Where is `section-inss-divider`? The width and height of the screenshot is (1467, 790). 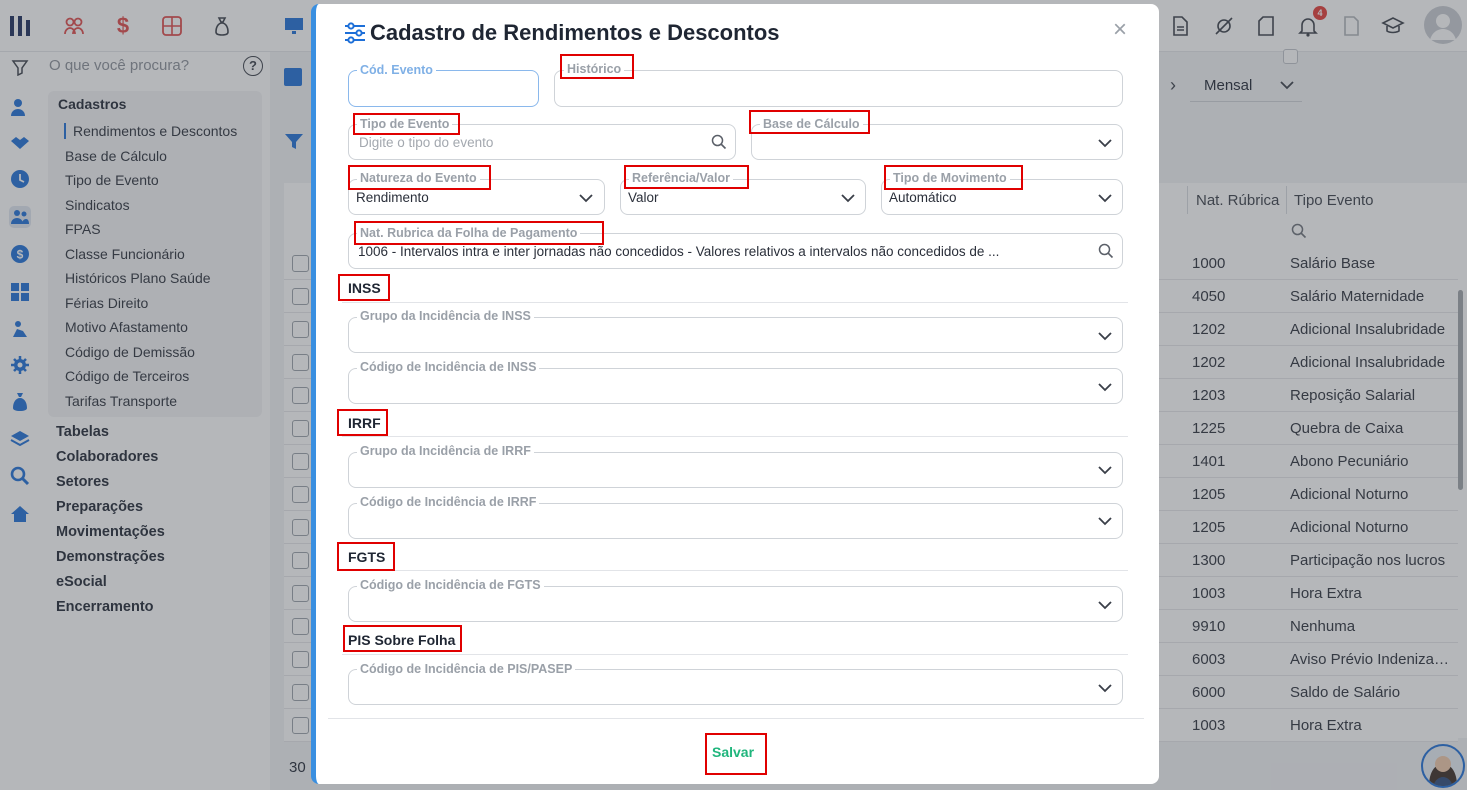
section-inss-divider is located at coordinates (735, 302).